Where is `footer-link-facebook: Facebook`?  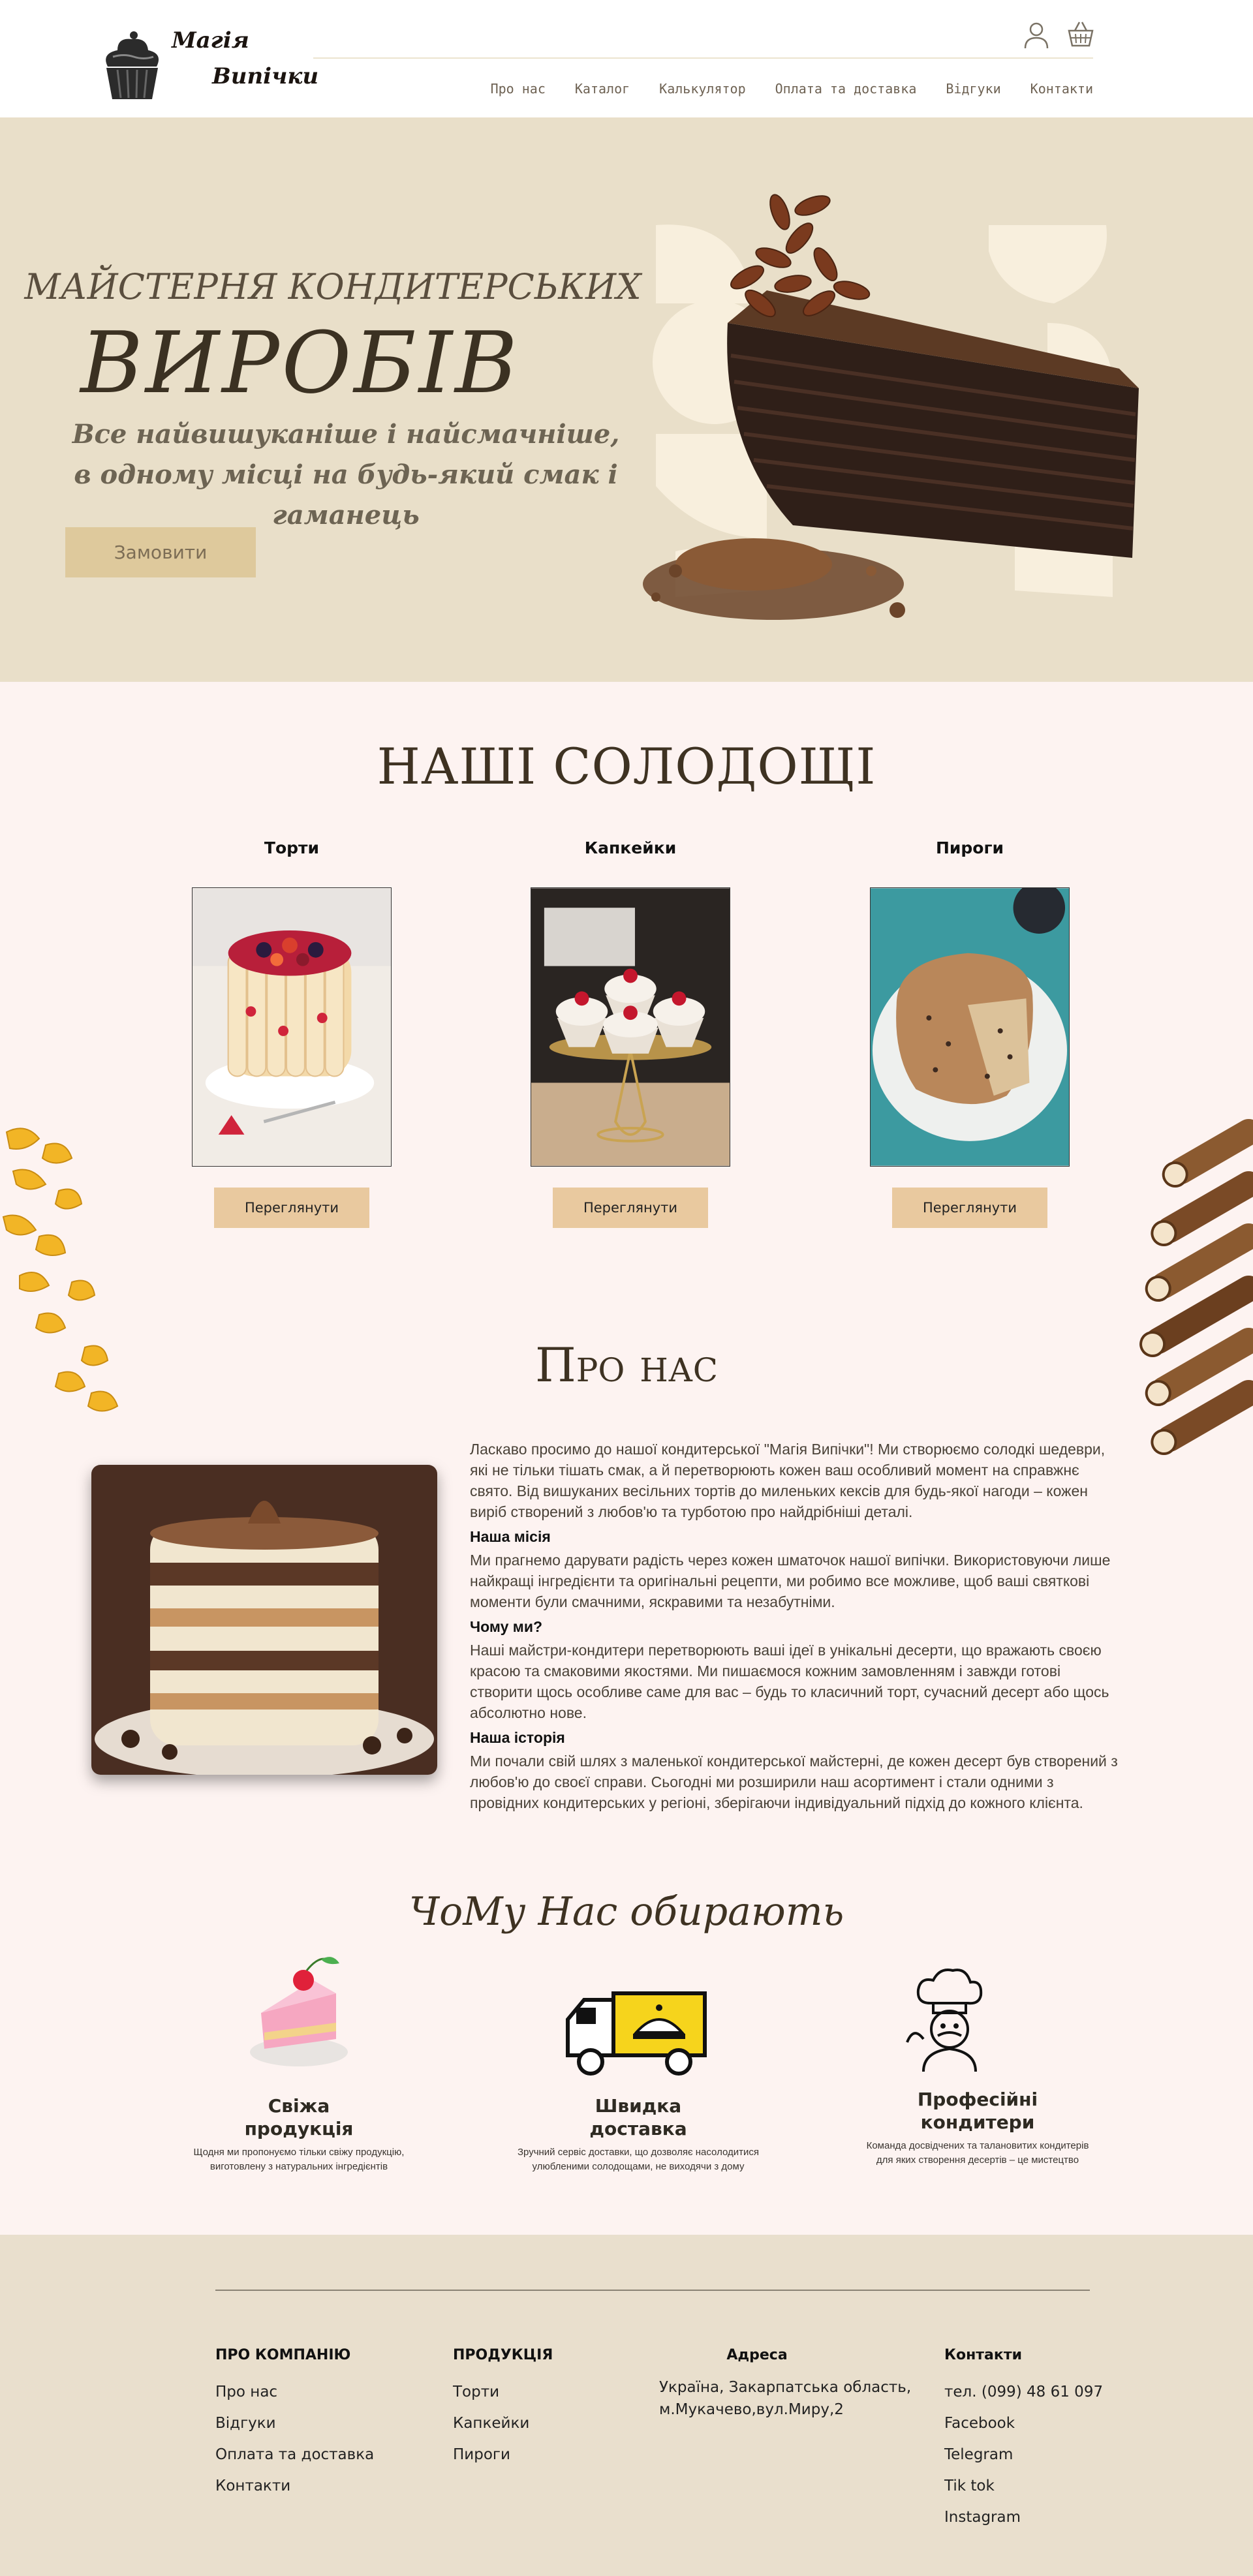 footer-link-facebook: Facebook is located at coordinates (1024, 2423).